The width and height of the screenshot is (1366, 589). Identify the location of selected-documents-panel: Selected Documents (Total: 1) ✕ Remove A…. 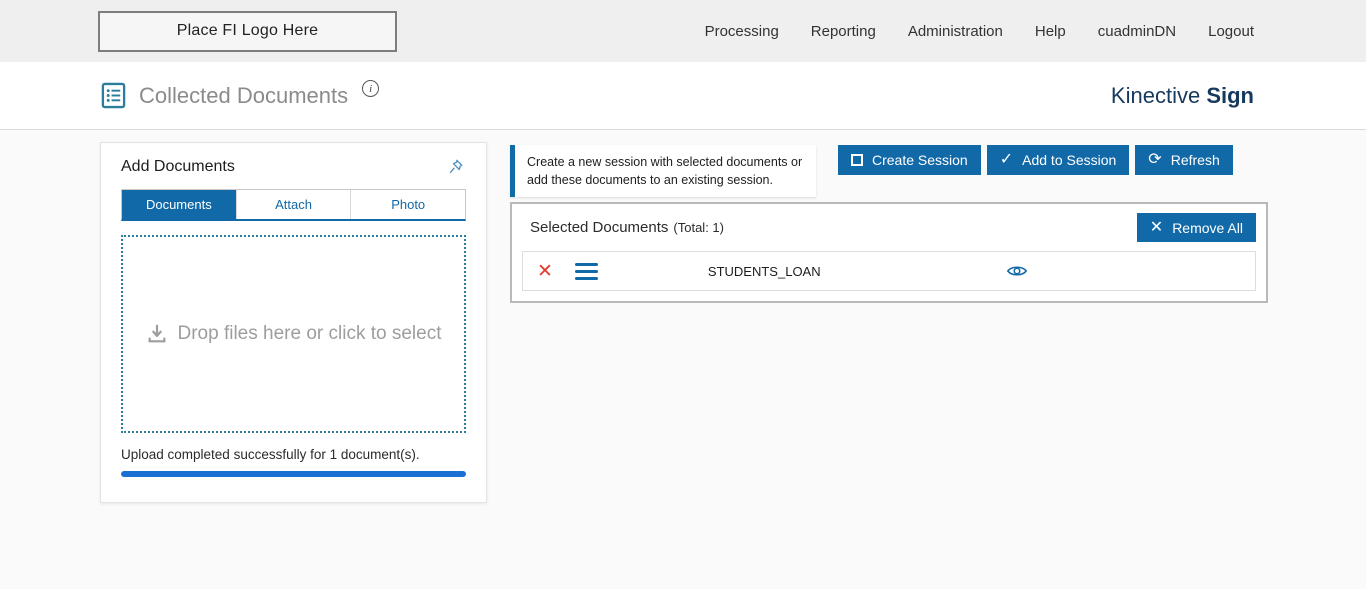
(889, 252).